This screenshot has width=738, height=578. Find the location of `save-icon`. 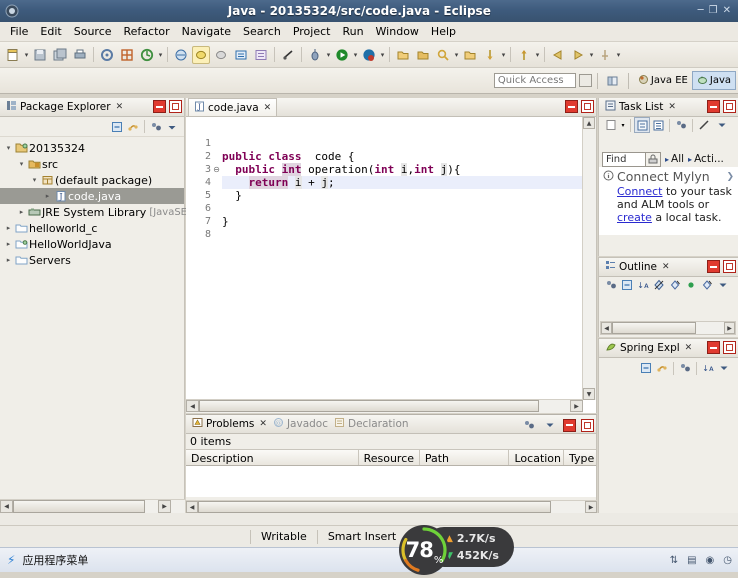

save-icon is located at coordinates (40, 55).